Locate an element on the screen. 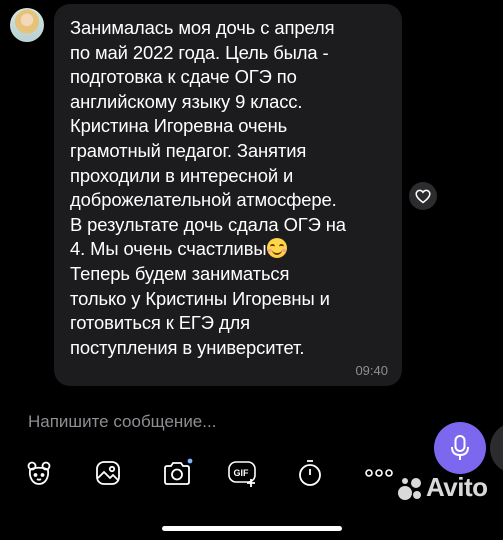  like-button is located at coordinates (423, 196).